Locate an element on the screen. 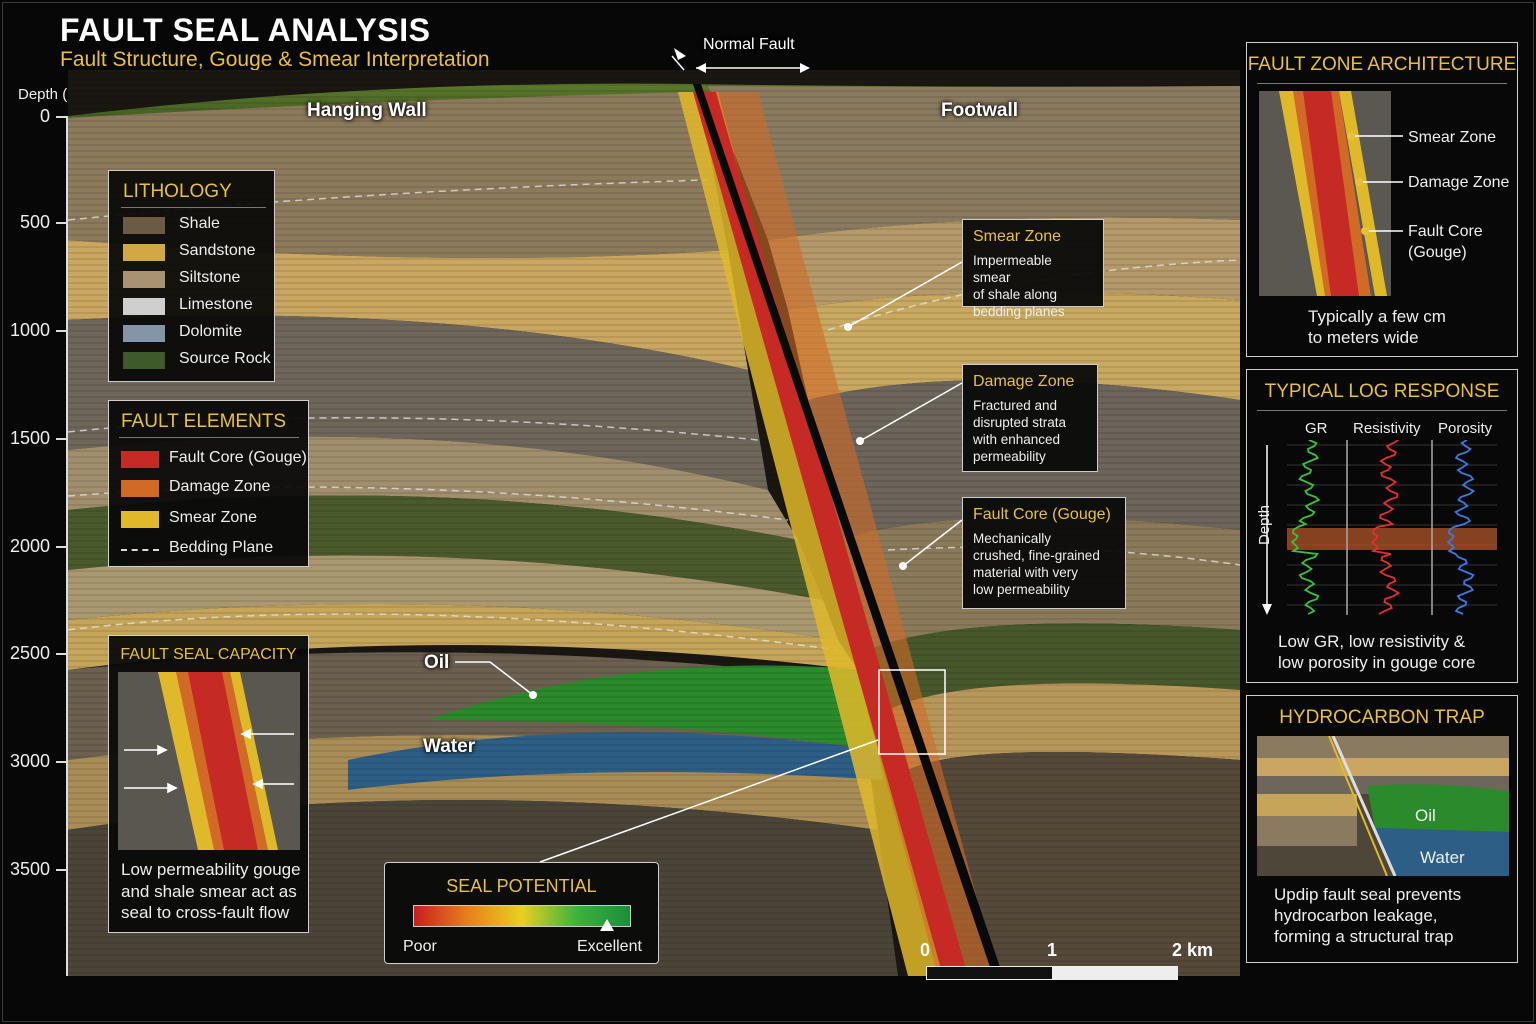 This screenshot has height=1024, width=1536. seal-potential-panel: SEAL POTENTIAL Poor Excellent is located at coordinates (521, 913).